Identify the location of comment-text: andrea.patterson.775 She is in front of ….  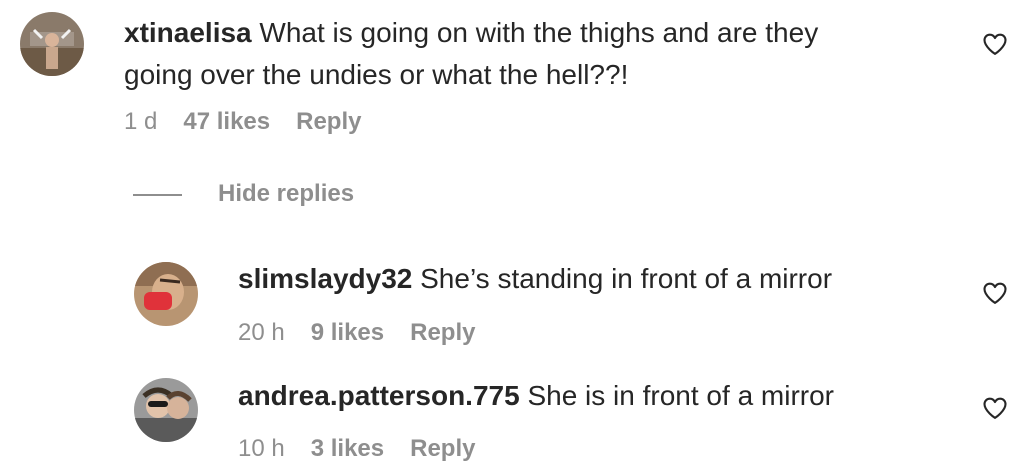
(536, 396).